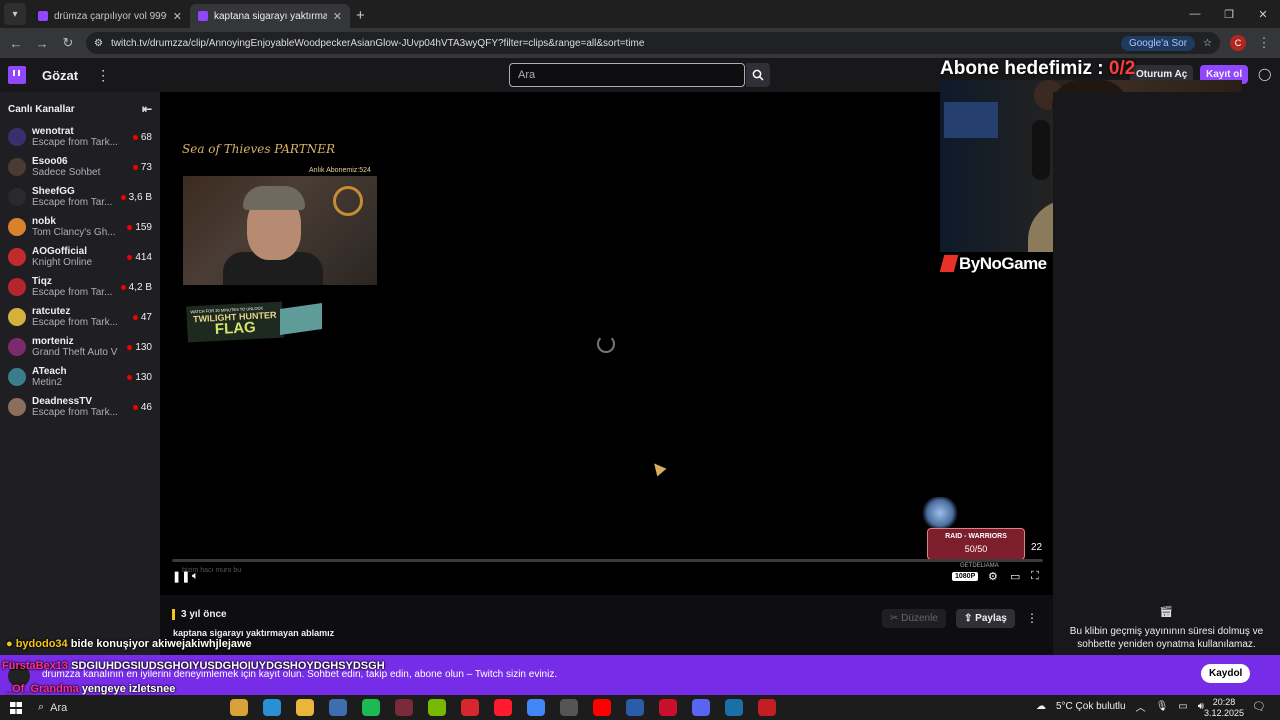 The image size is (1280, 720). Describe the element at coordinates (914, 618) in the screenshot. I see `edit-button: ✂ Düzenle` at that location.